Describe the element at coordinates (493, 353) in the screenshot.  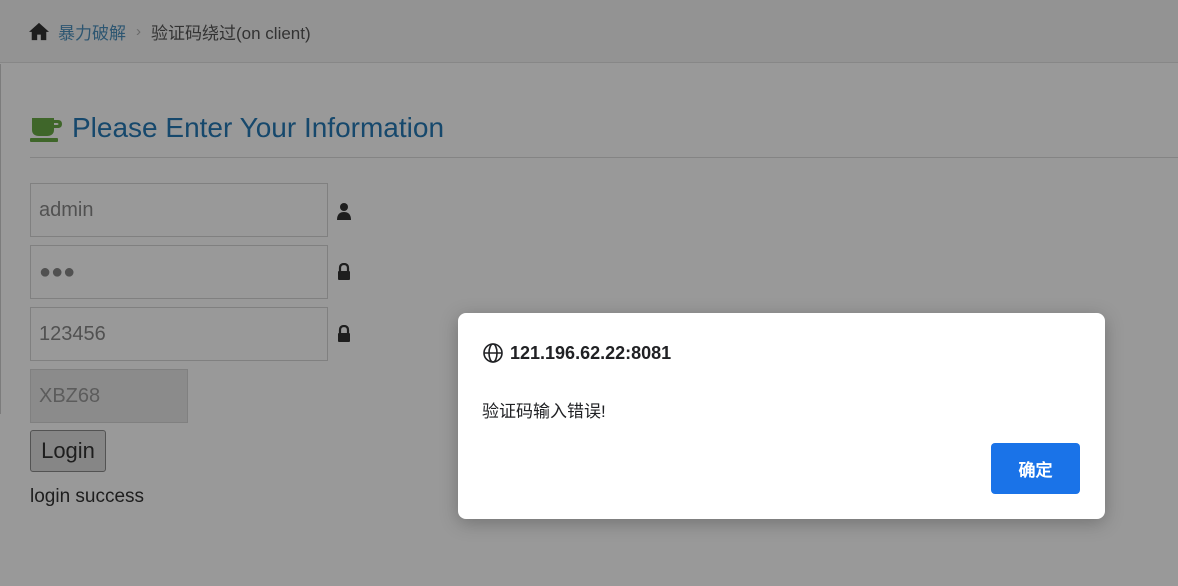
I see `globe-icon` at that location.